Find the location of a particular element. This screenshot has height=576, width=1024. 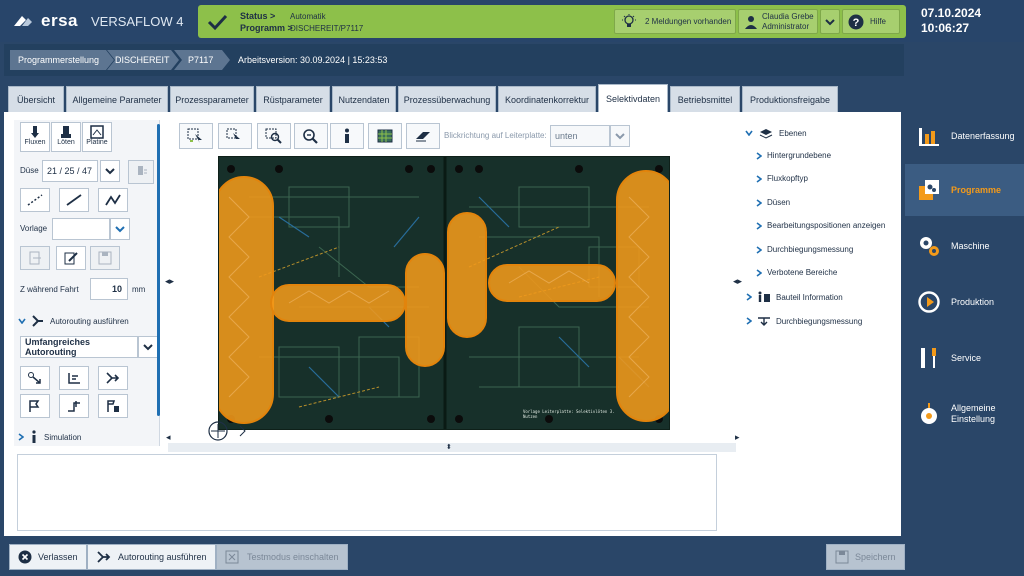

template-save-button is located at coordinates (105, 258).